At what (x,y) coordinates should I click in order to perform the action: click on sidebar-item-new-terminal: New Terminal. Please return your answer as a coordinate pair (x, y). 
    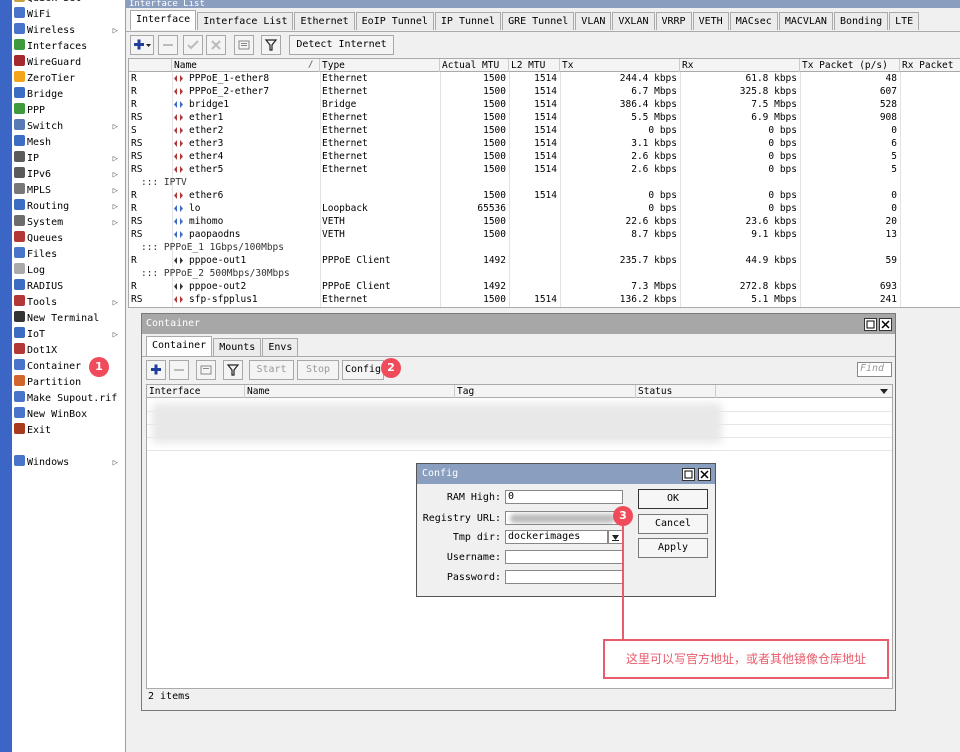
    Looking at the image, I should click on (68, 319).